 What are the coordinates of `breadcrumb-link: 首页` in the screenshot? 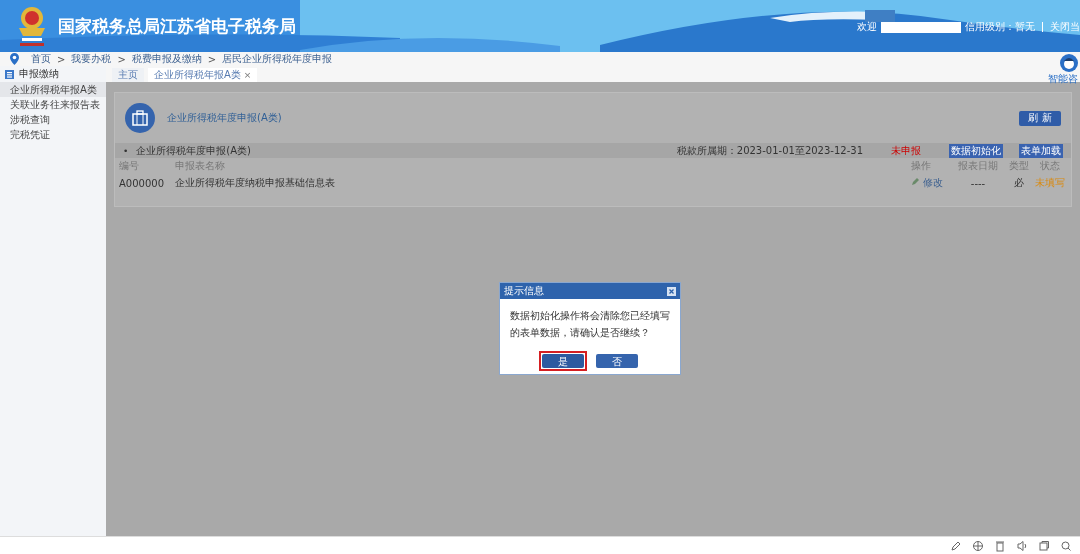 It's located at (41, 59).